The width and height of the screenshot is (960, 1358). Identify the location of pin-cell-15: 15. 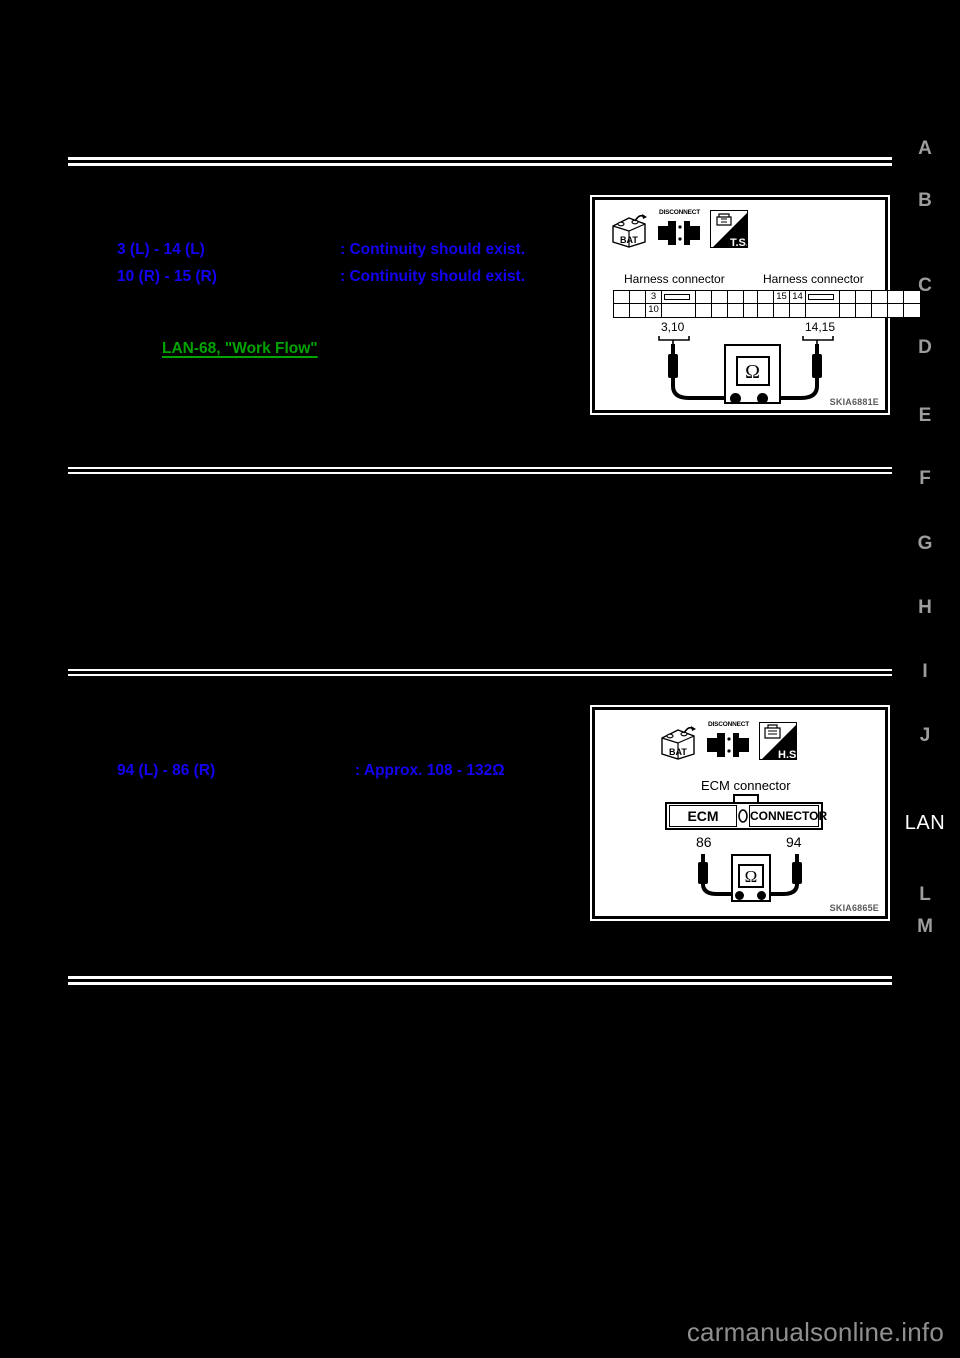
(782, 297).